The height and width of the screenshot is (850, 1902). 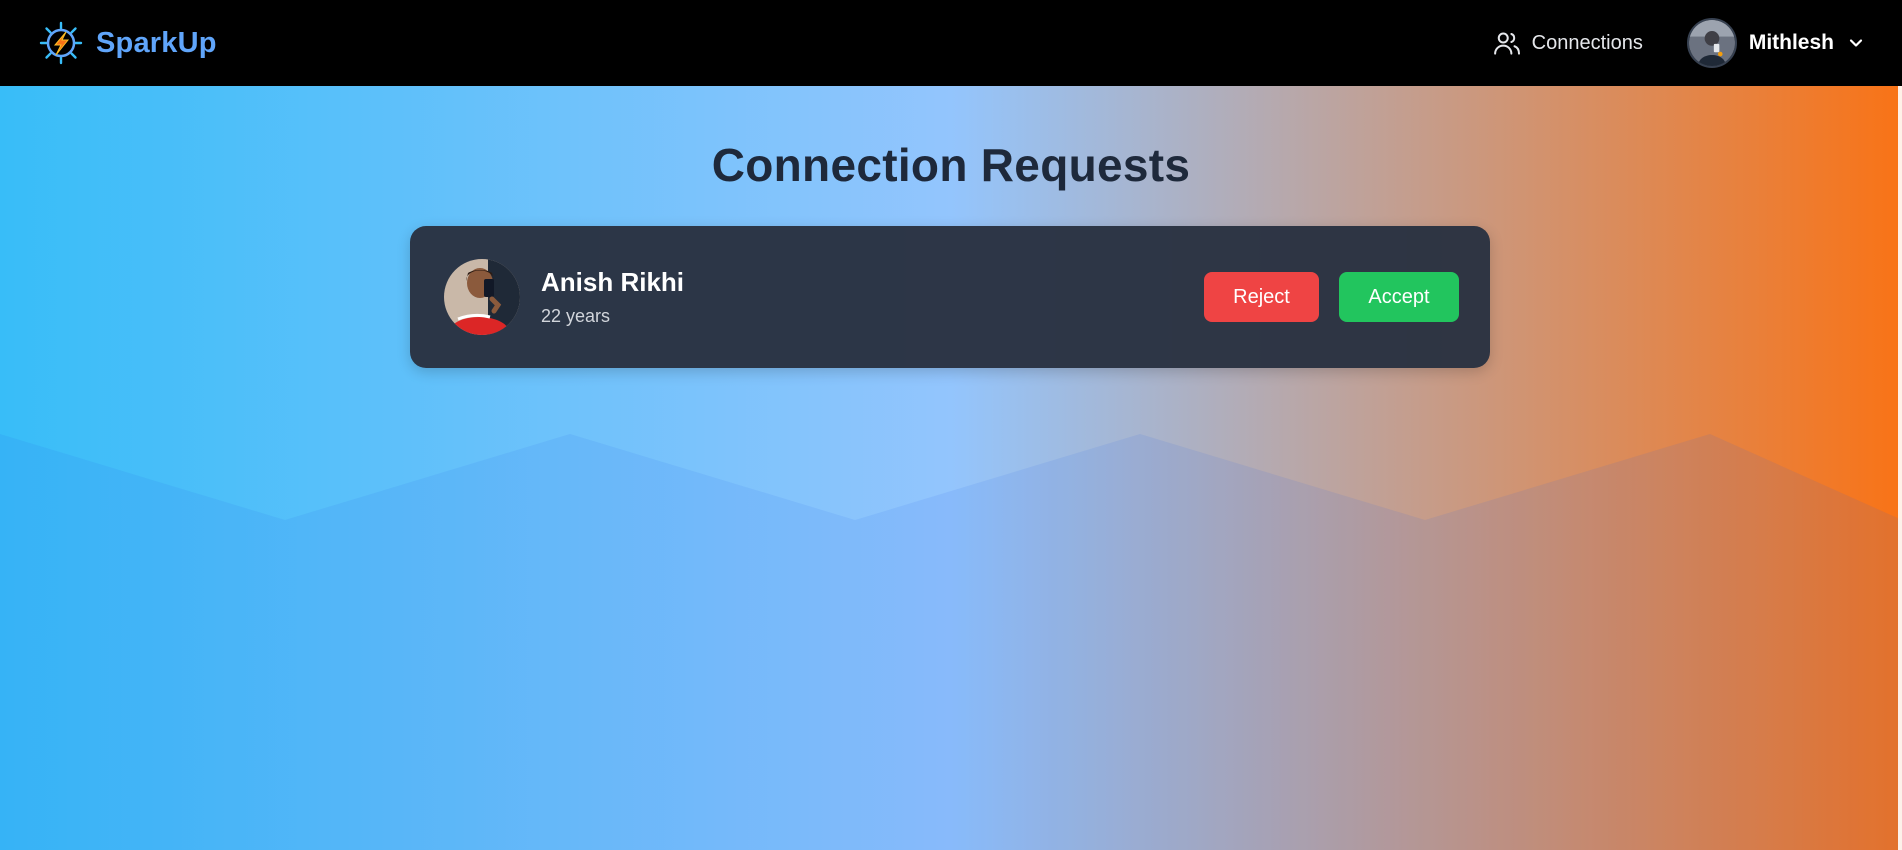 What do you see at coordinates (951, 165) in the screenshot?
I see `page-title: Connection Requests` at bounding box center [951, 165].